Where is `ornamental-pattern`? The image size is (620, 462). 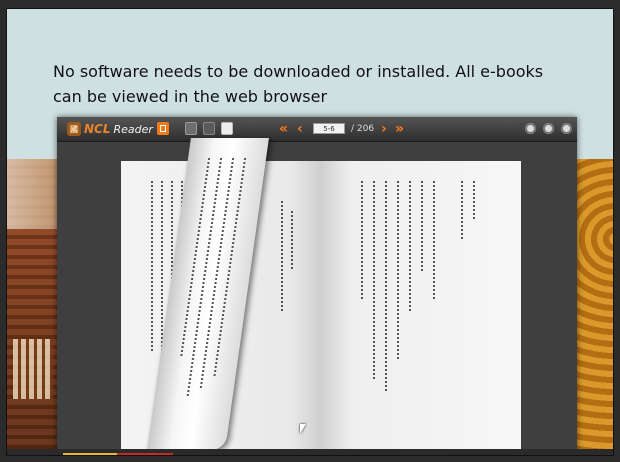
ornamental-pattern is located at coordinates (594, 307).